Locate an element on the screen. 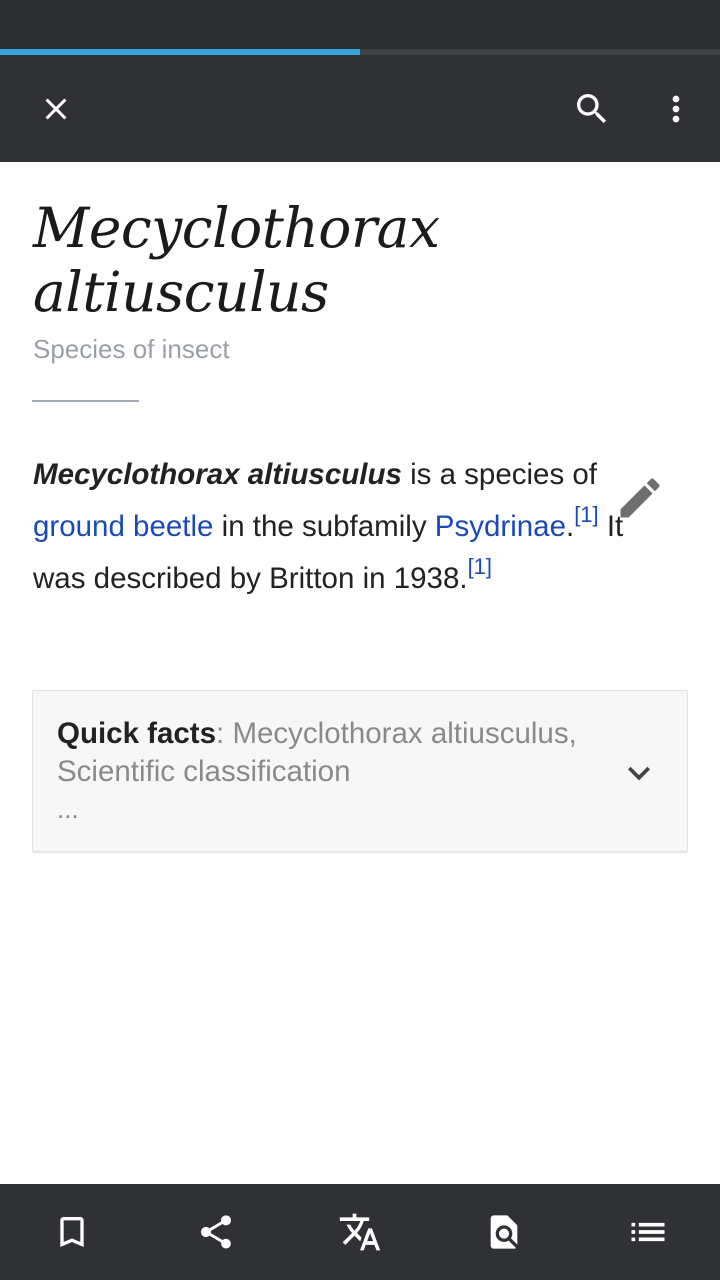 The image size is (720, 1280). pencil-icon is located at coordinates (640, 498).